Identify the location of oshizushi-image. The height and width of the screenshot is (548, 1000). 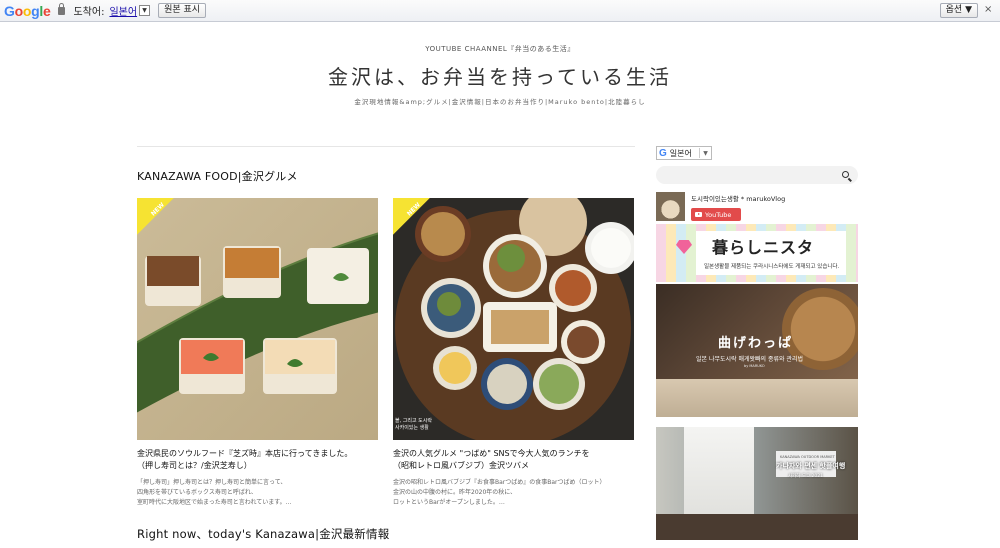
(257, 319).